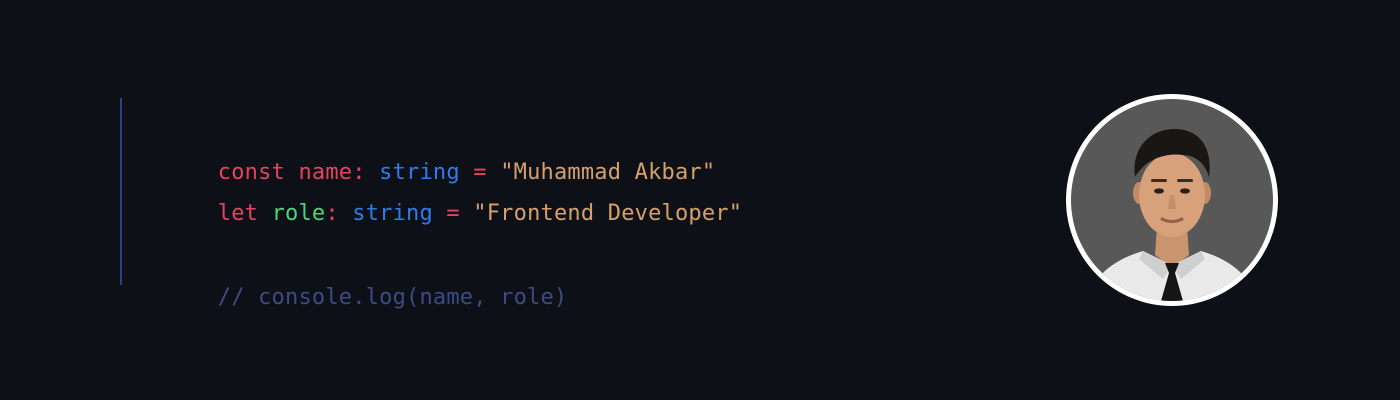 Image resolution: width=1400 pixels, height=400 pixels. What do you see at coordinates (392, 297) in the screenshot?
I see `comment-console-log: // console.log(name, role)` at bounding box center [392, 297].